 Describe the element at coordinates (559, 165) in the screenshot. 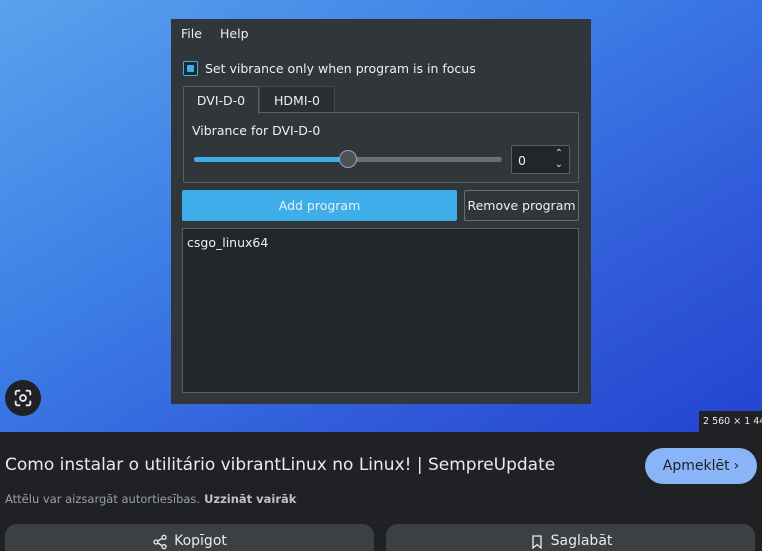

I see `spin-down-icon: ⌄` at that location.